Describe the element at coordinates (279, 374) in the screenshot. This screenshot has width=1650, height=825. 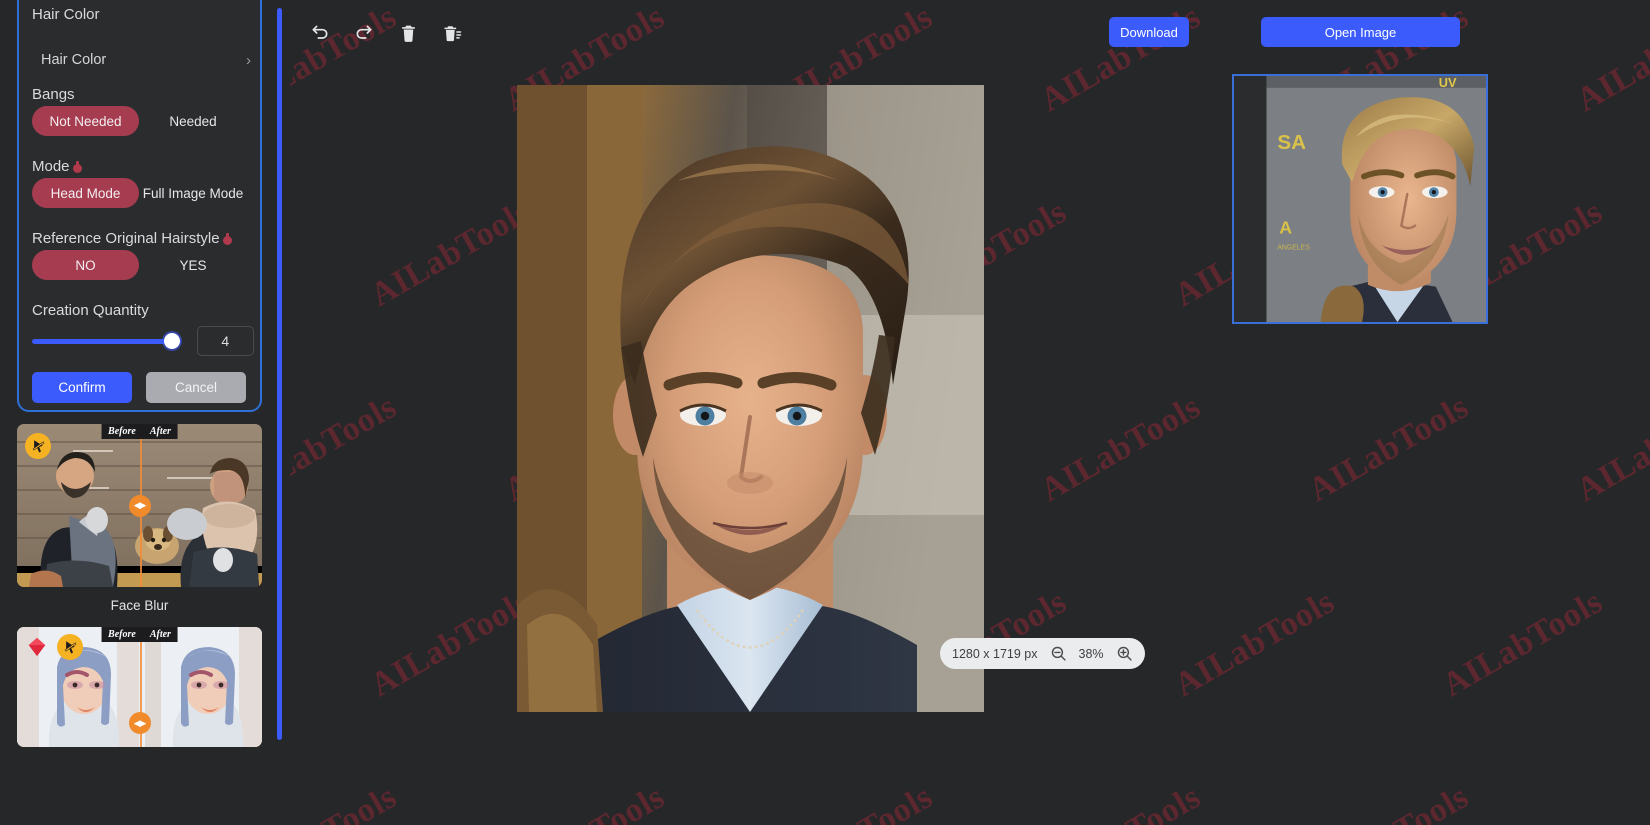
I see `sidebar-scrollbar-thumb` at that location.